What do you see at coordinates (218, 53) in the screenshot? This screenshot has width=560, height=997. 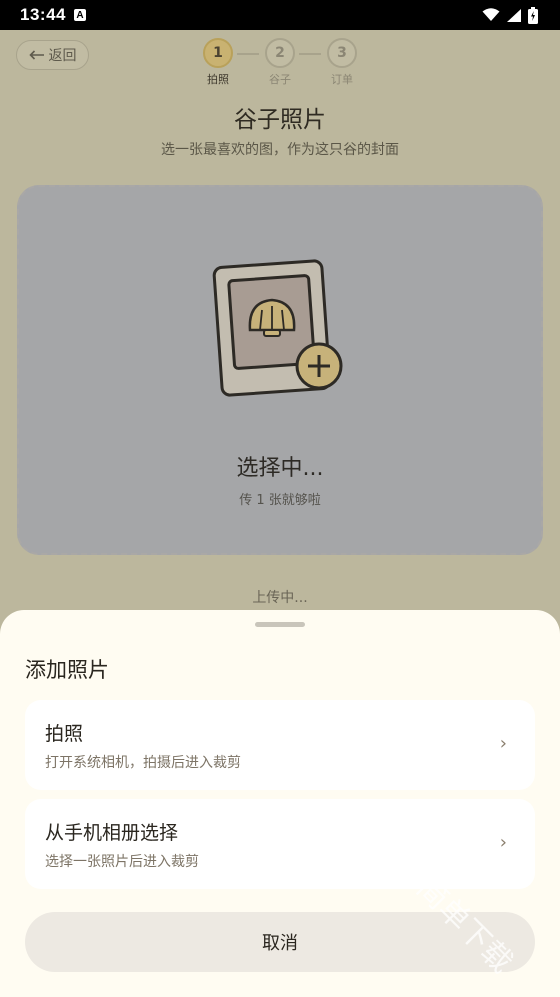 I see `step-1-number: 1` at bounding box center [218, 53].